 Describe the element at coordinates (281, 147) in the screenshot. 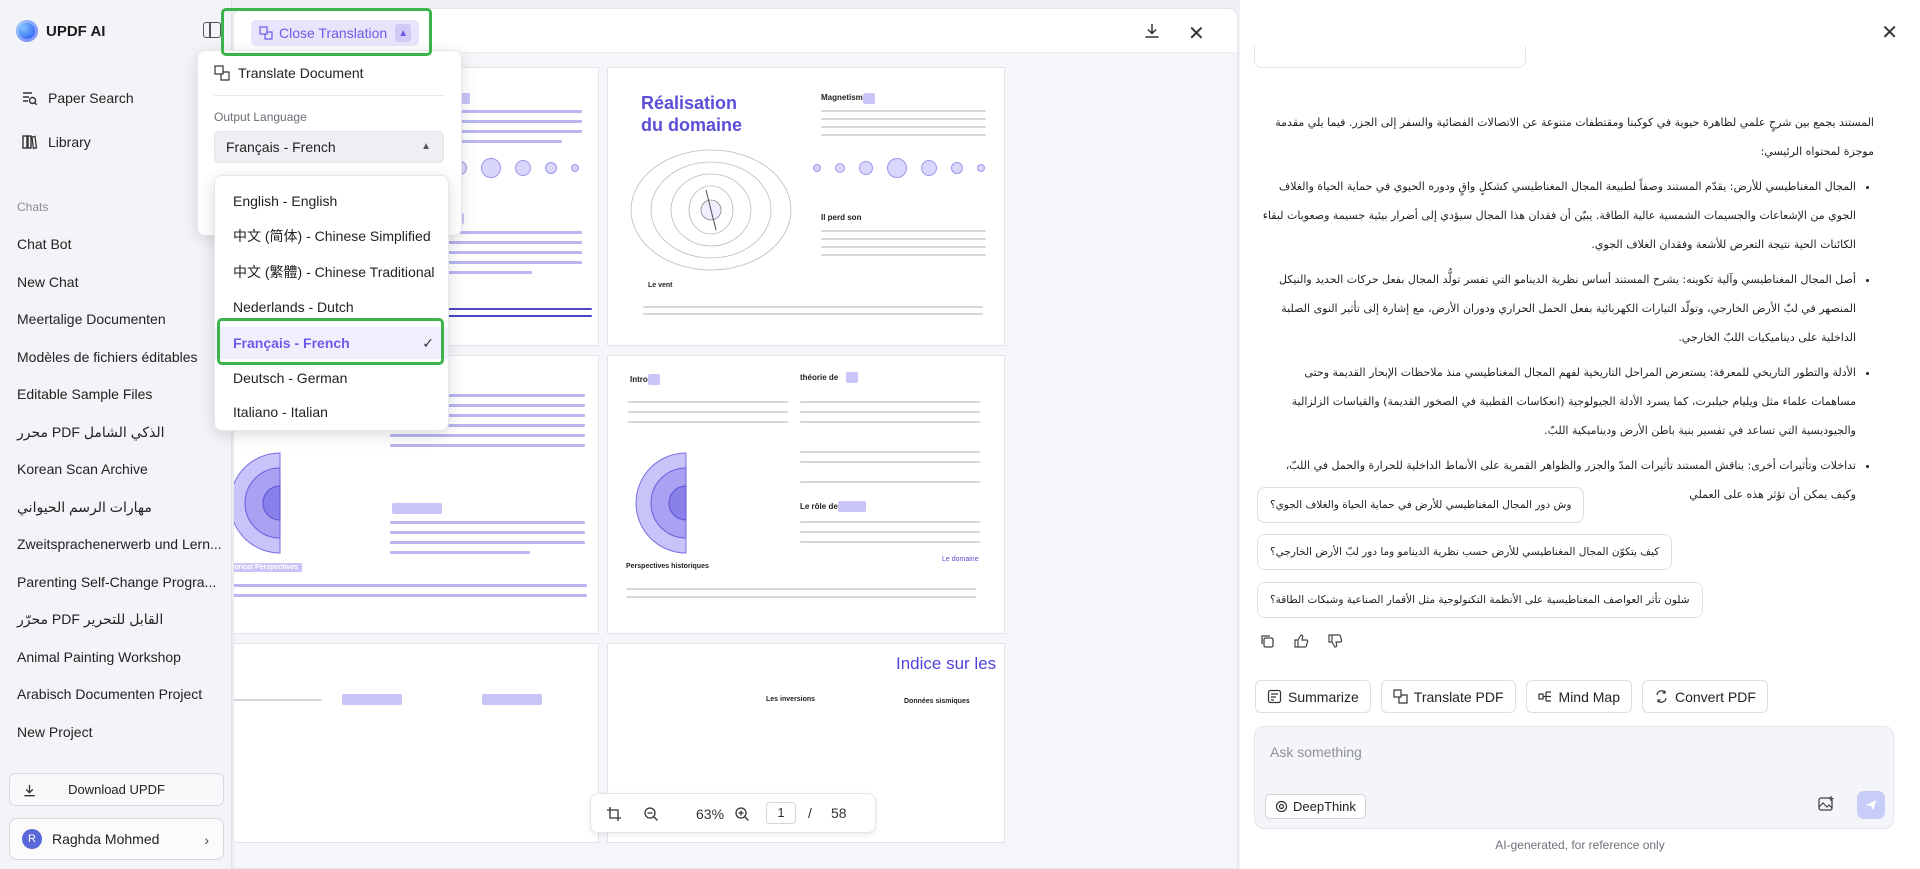

I see `selected-language: Français - French` at that location.